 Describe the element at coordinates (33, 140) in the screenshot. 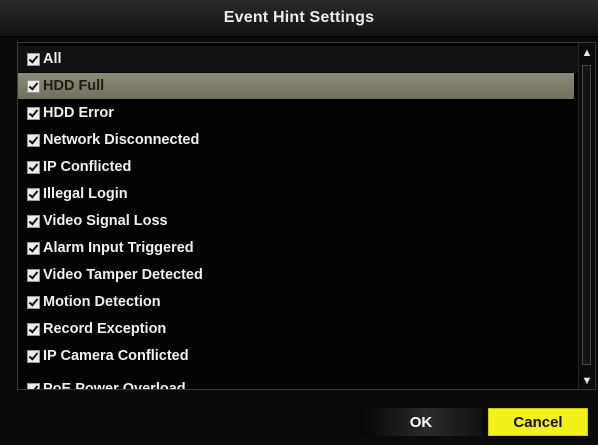

I see `checkbox-network-disconnected` at that location.